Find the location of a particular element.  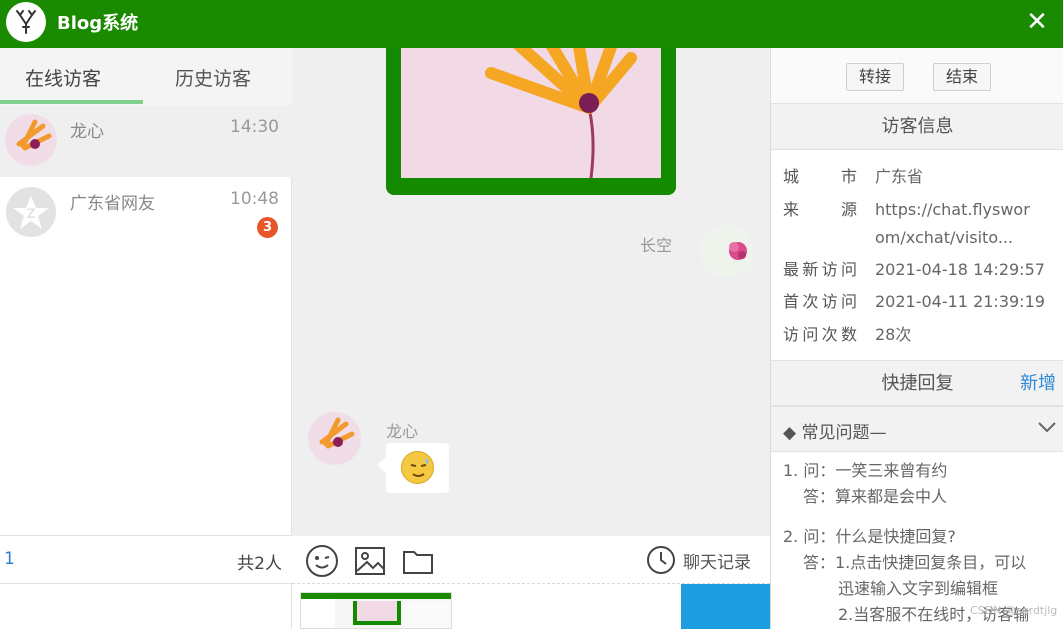

visitor-info-header: 访客信息 is located at coordinates (917, 127).